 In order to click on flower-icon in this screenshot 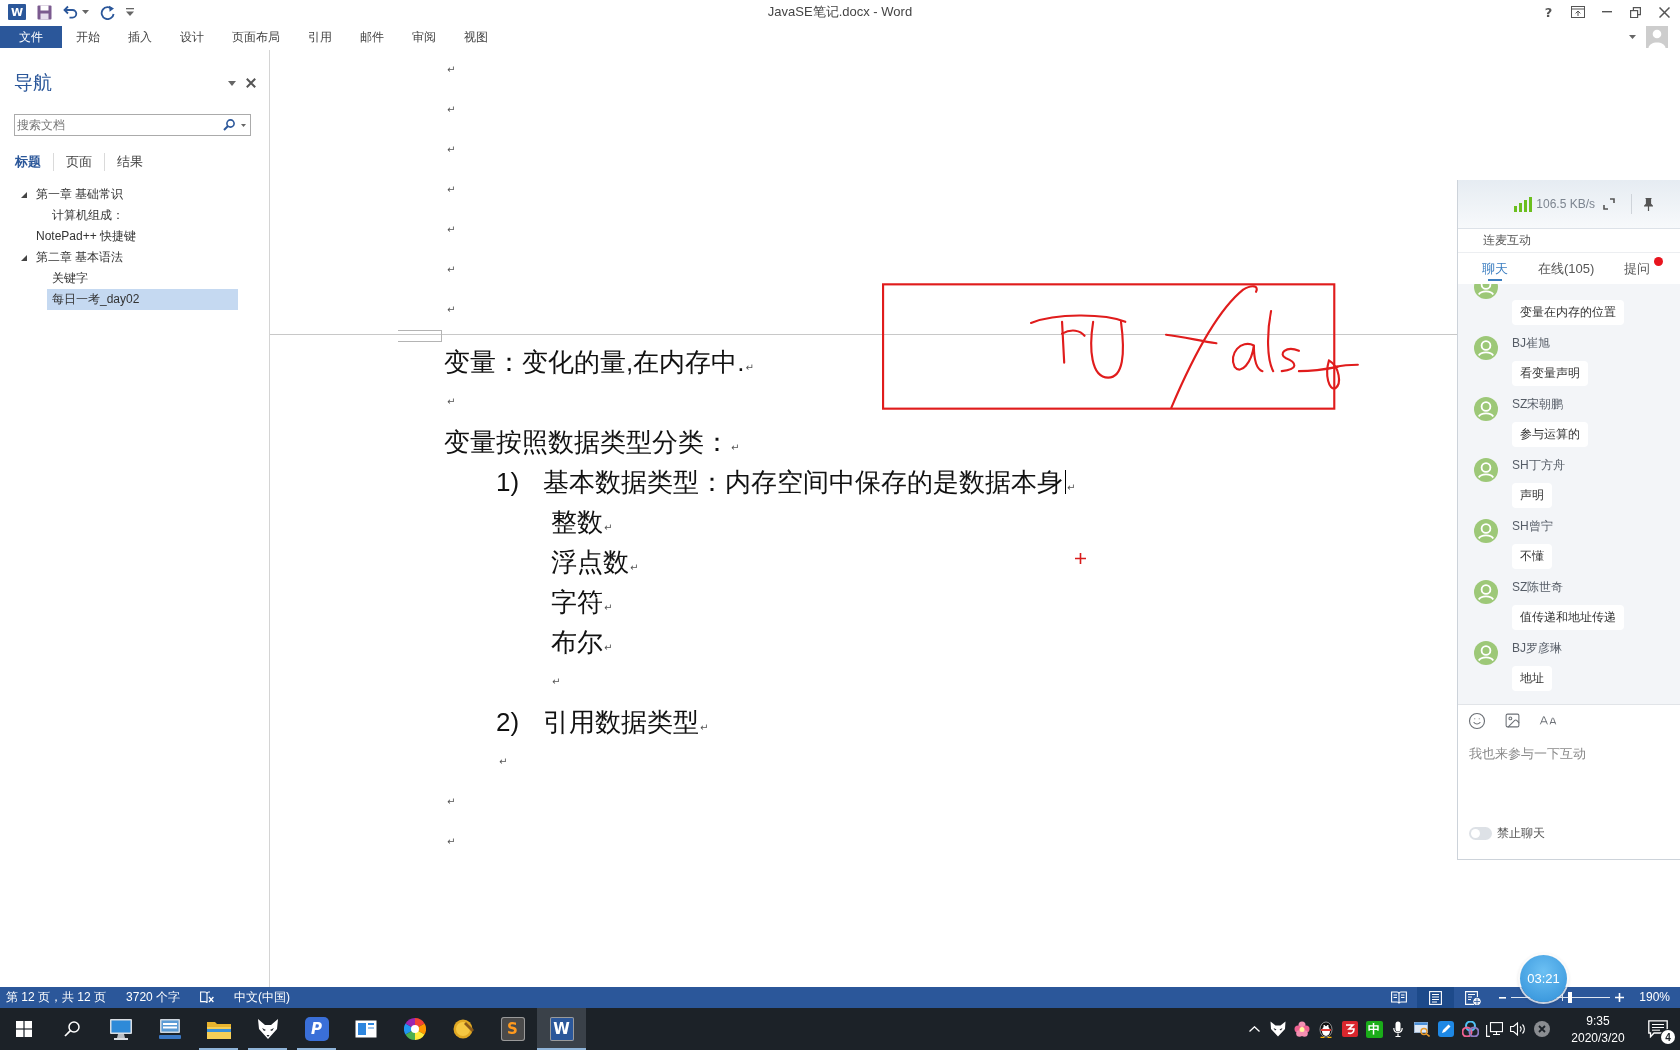, I will do `click(1302, 1029)`.